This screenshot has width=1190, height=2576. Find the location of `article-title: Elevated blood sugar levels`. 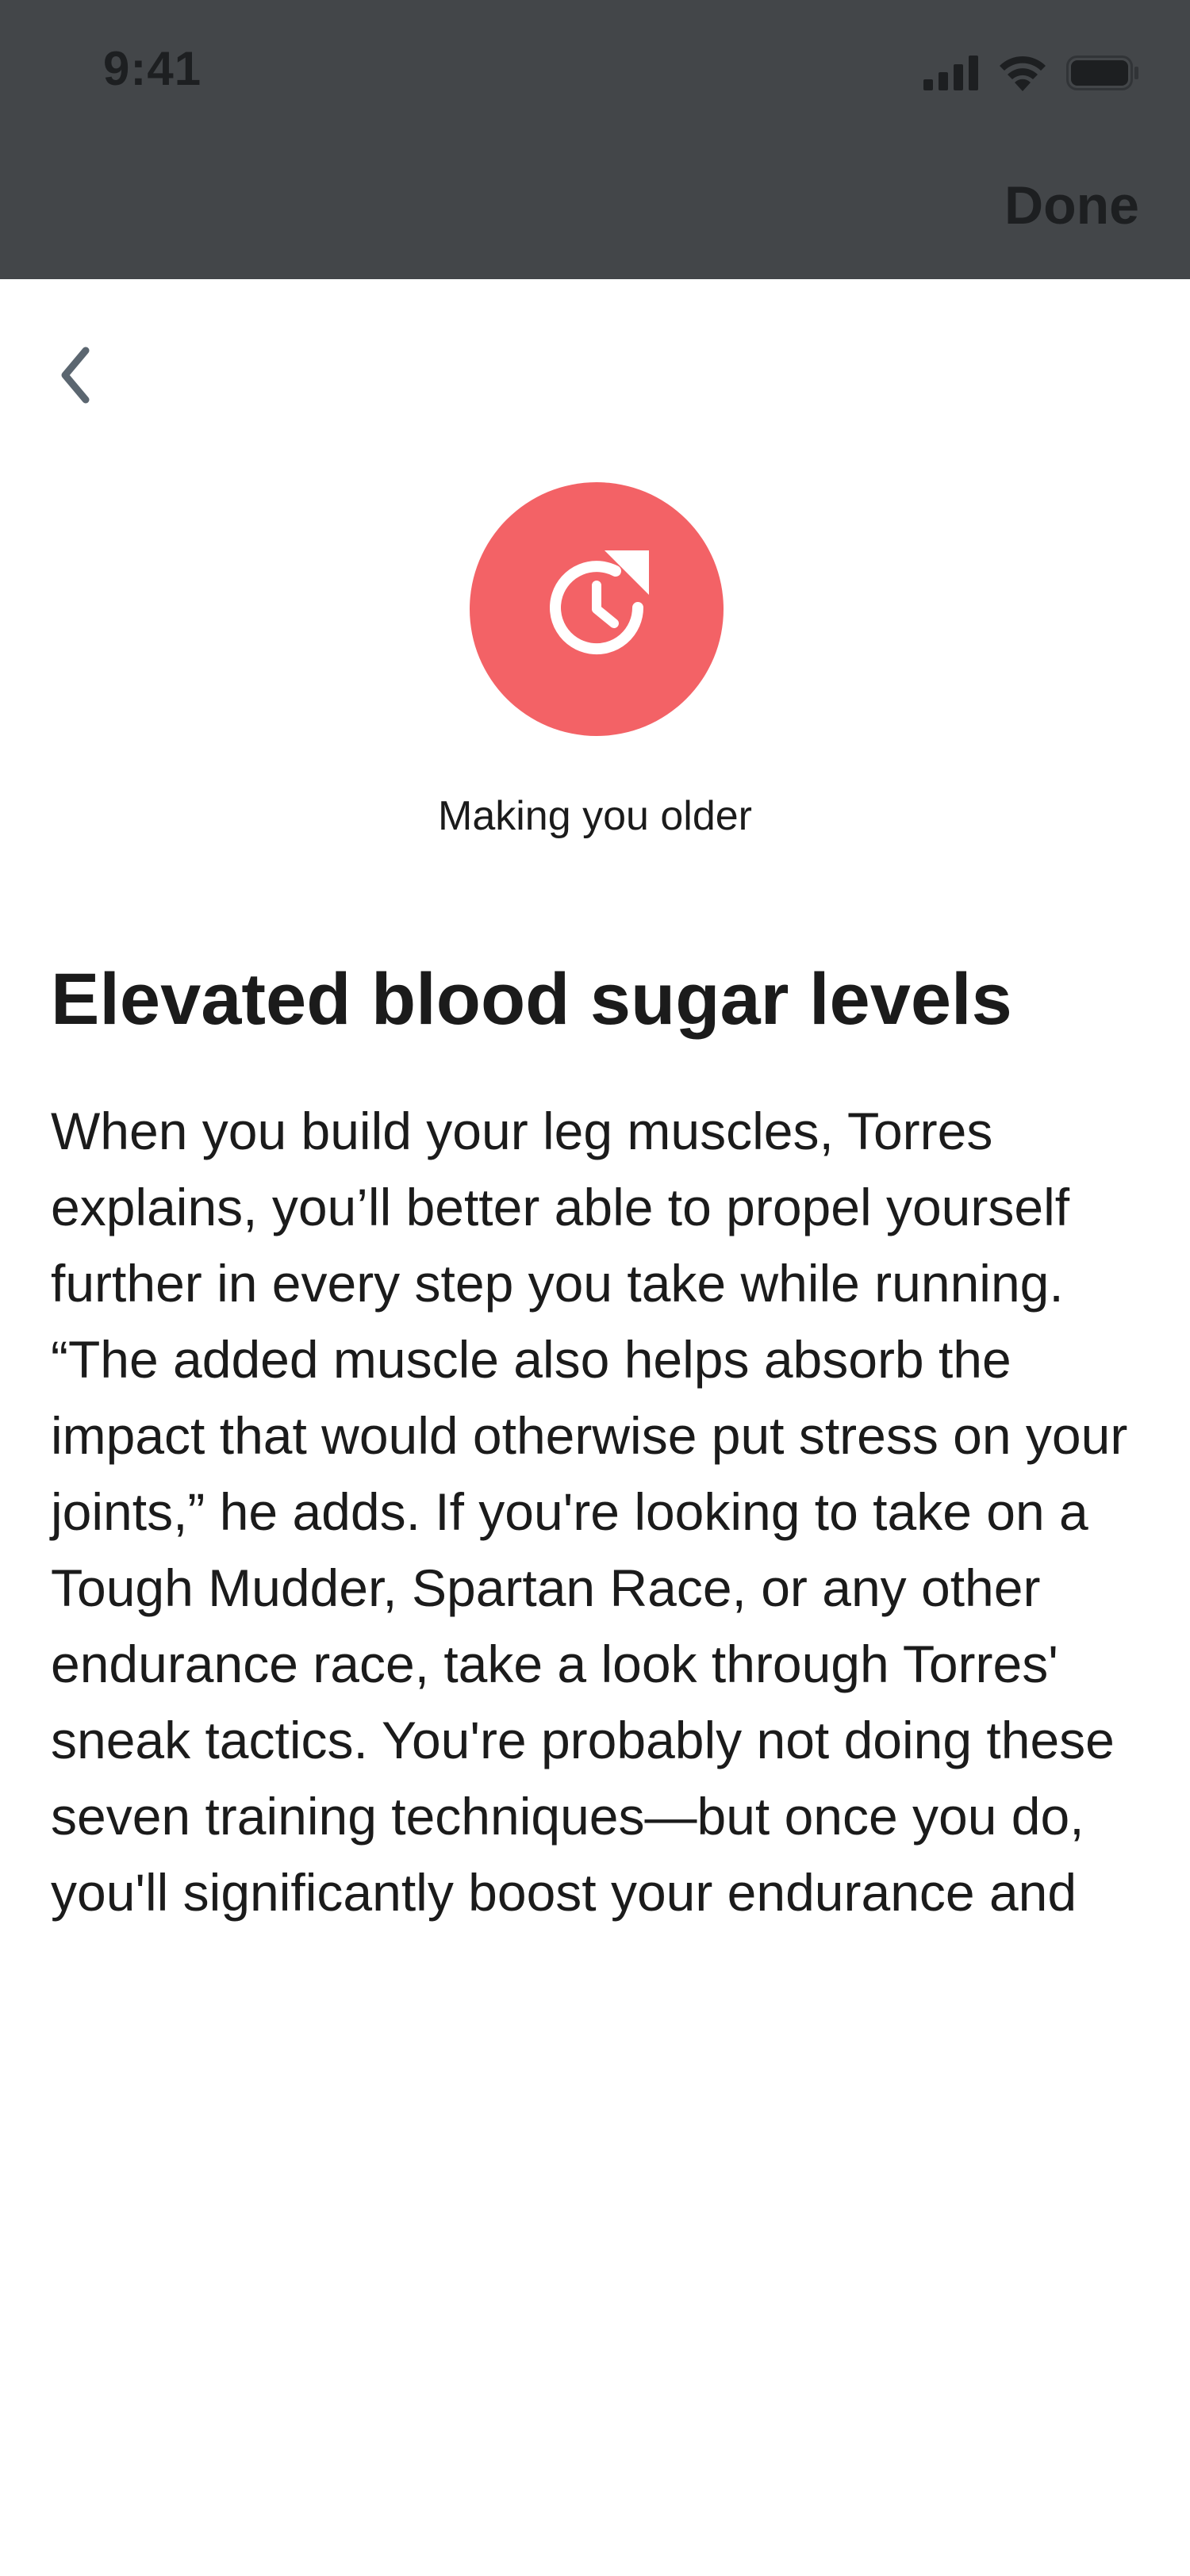

article-title: Elevated blood sugar levels is located at coordinates (531, 1000).